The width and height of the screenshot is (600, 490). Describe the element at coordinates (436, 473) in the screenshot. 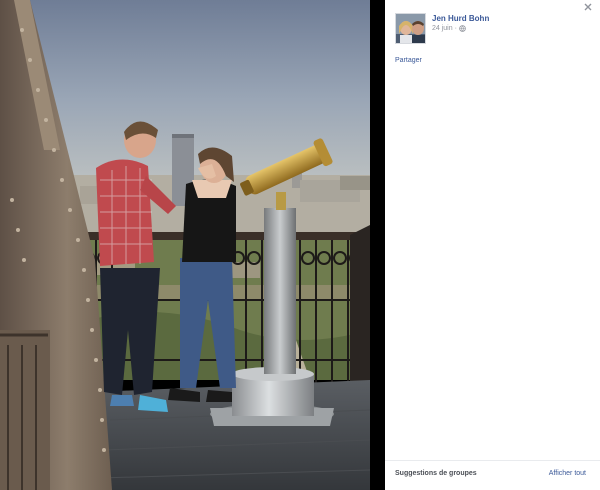

I see `group-suggestions-label: Suggestions de groupes` at that location.